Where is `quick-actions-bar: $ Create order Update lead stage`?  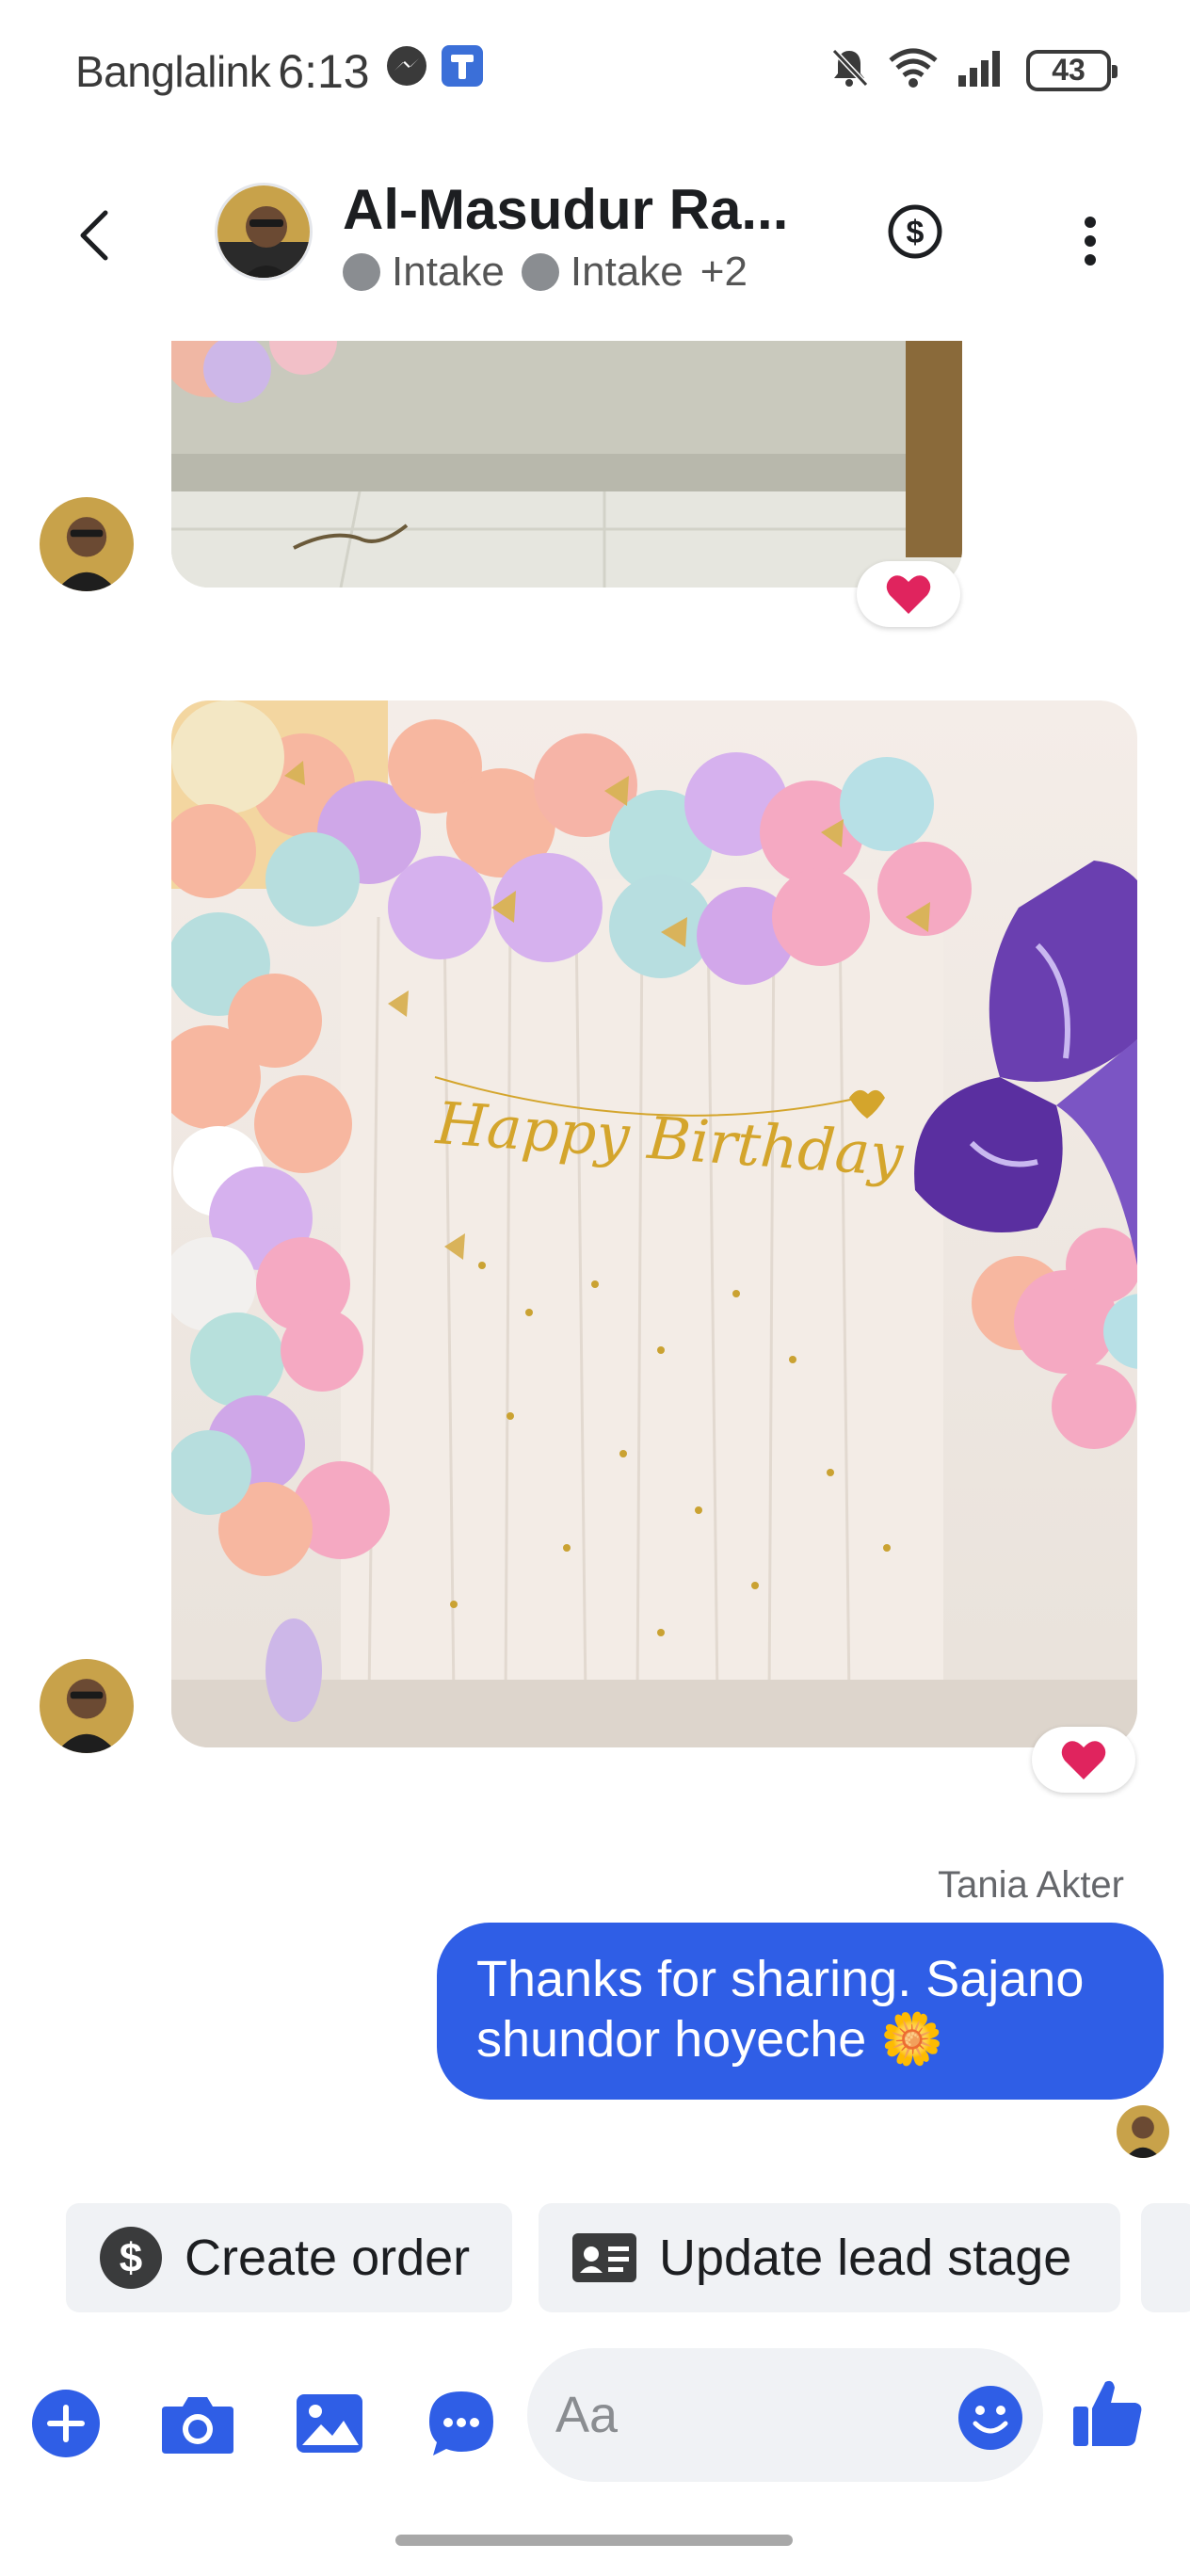
quick-actions-bar: $ Create order Update lead stage is located at coordinates (595, 2259).